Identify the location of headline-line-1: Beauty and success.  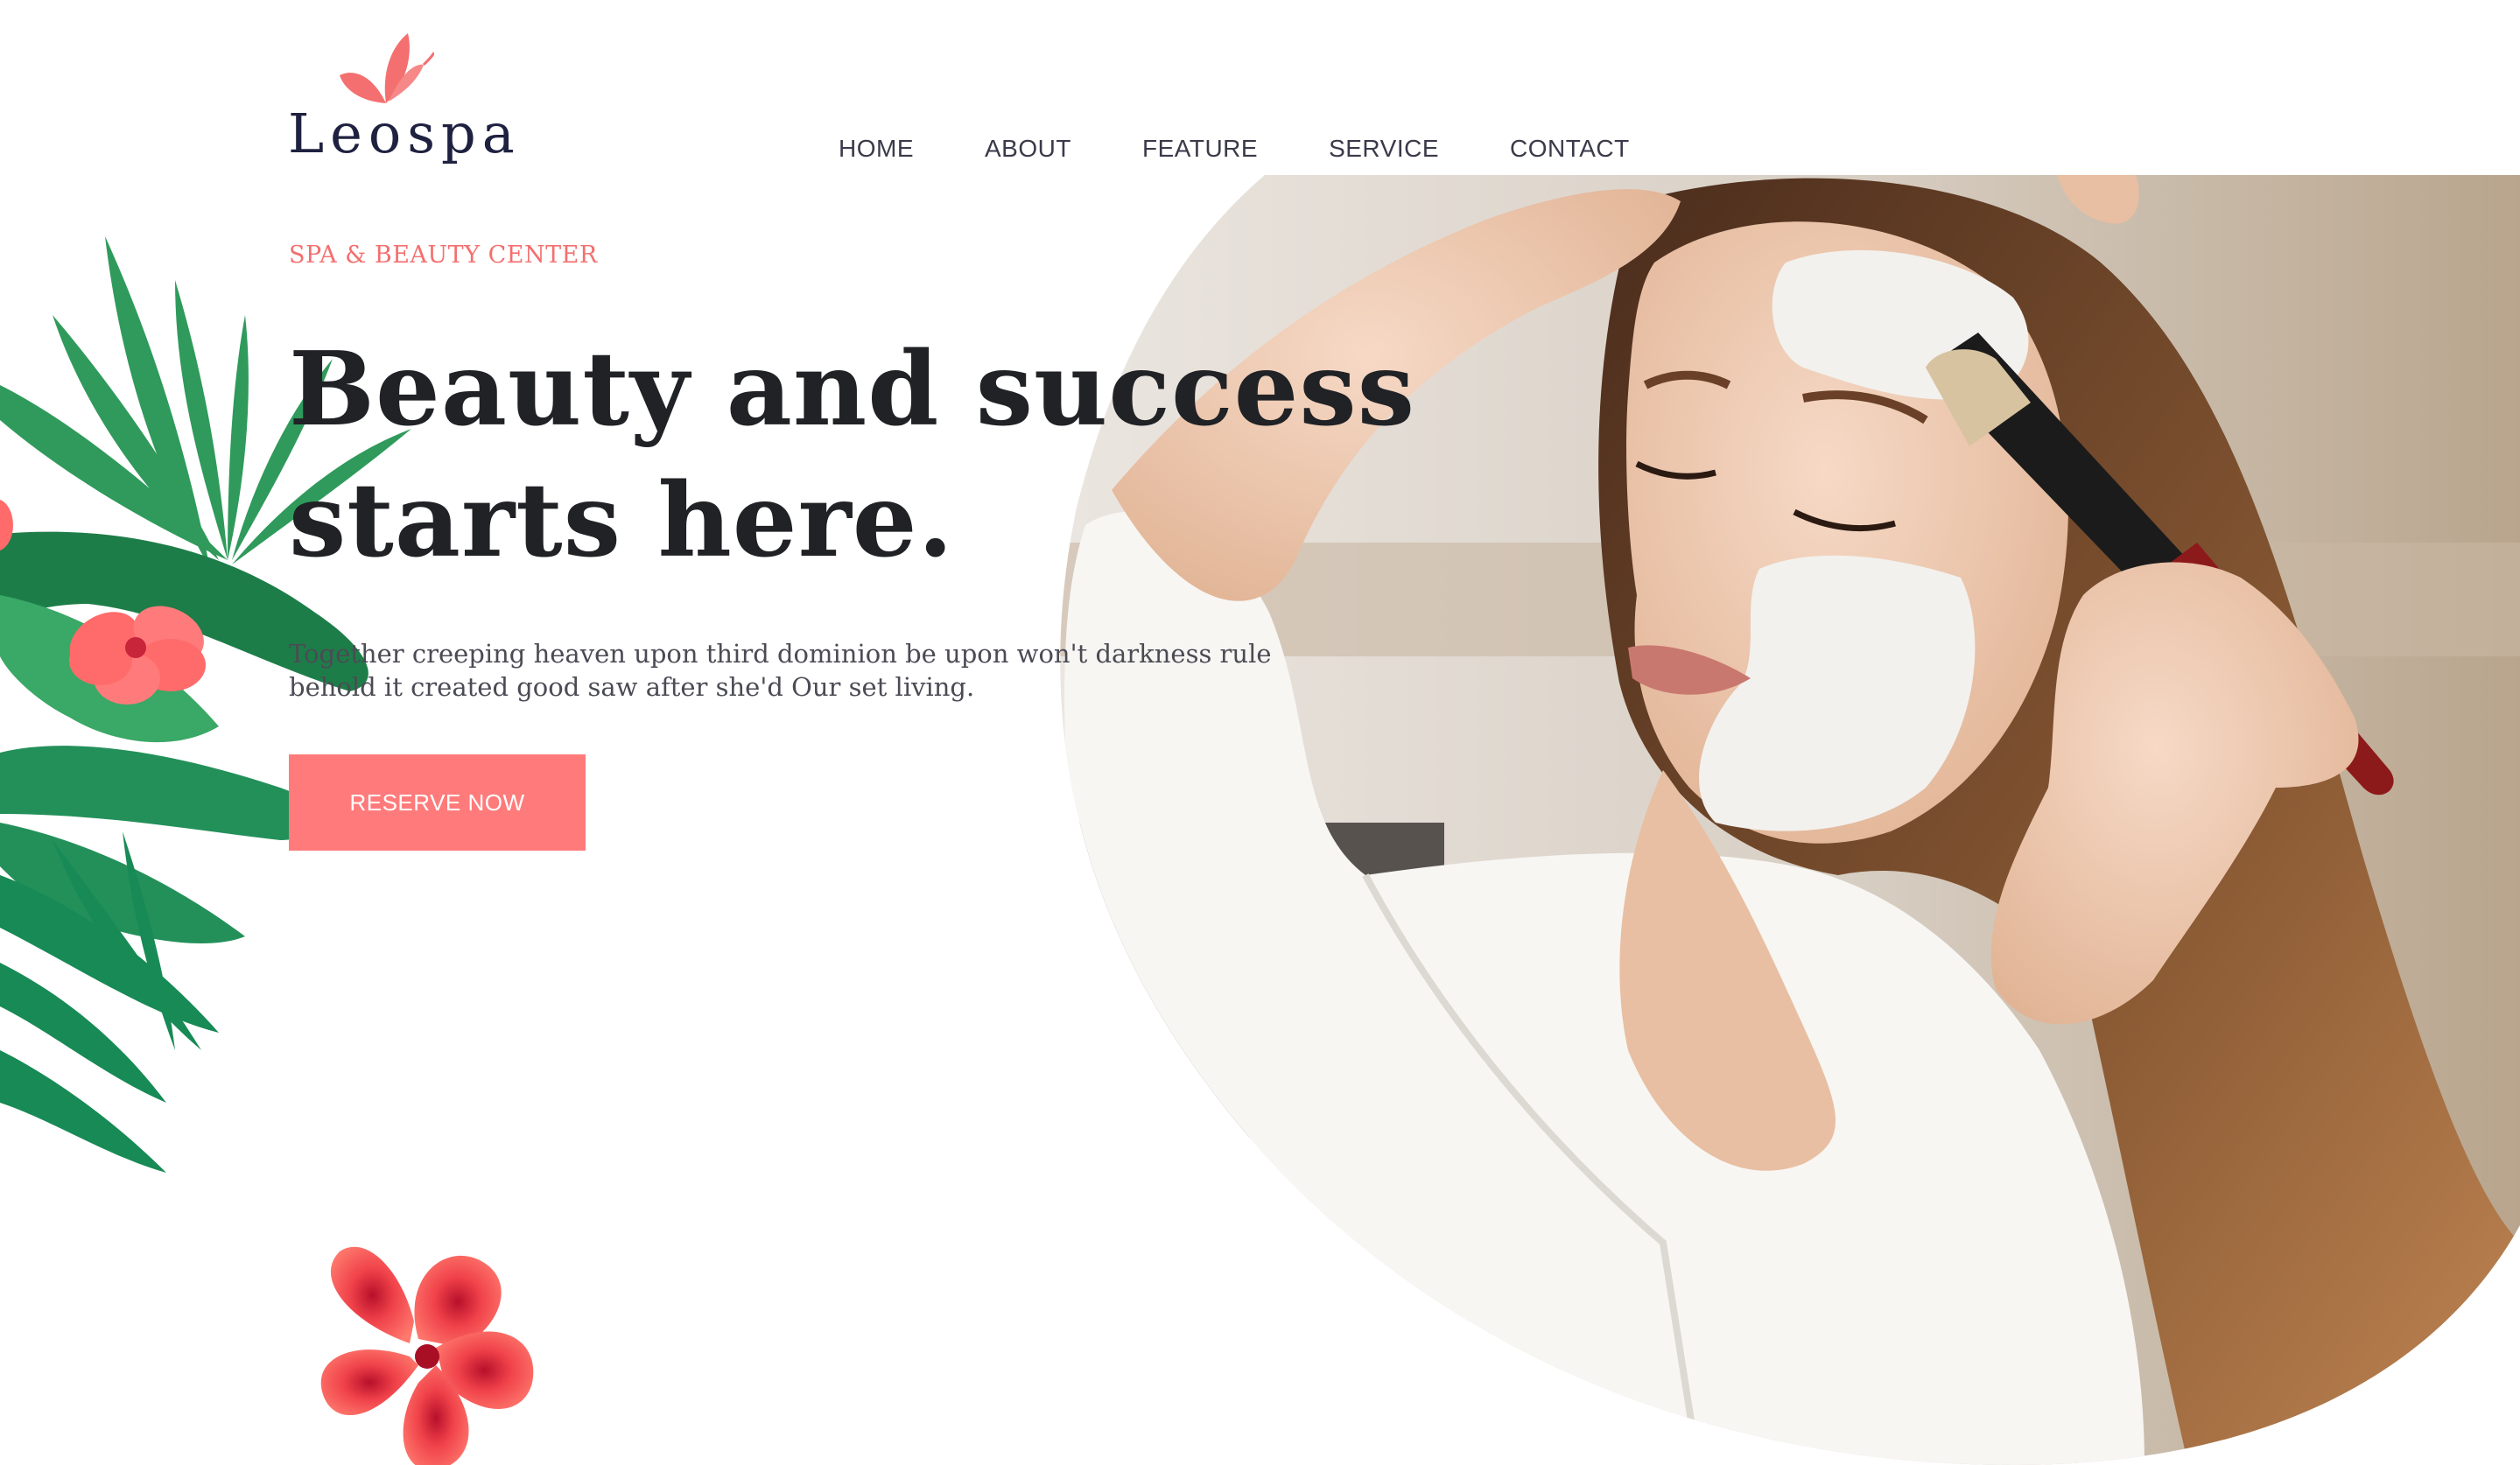
(852, 389).